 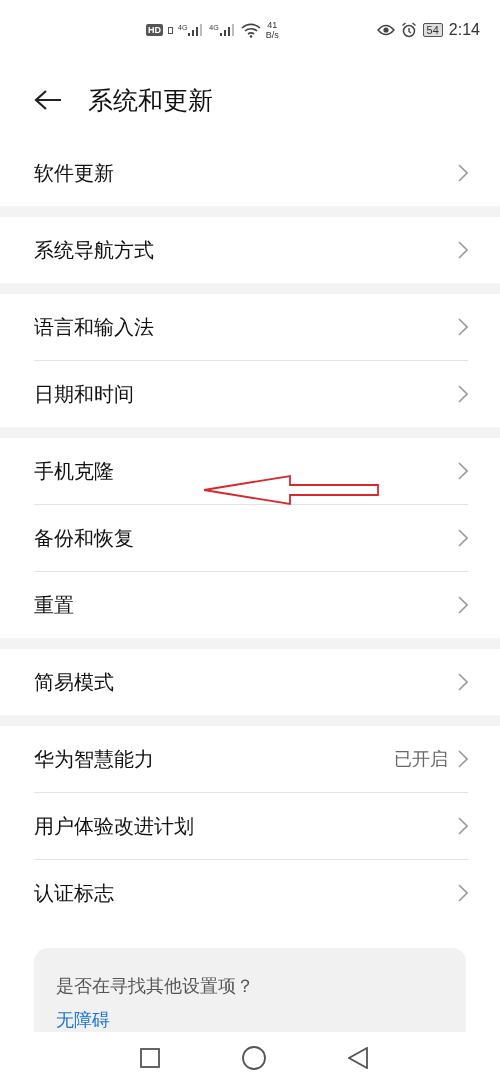 What do you see at coordinates (251, 605) in the screenshot?
I see `settings-row: 重置` at bounding box center [251, 605].